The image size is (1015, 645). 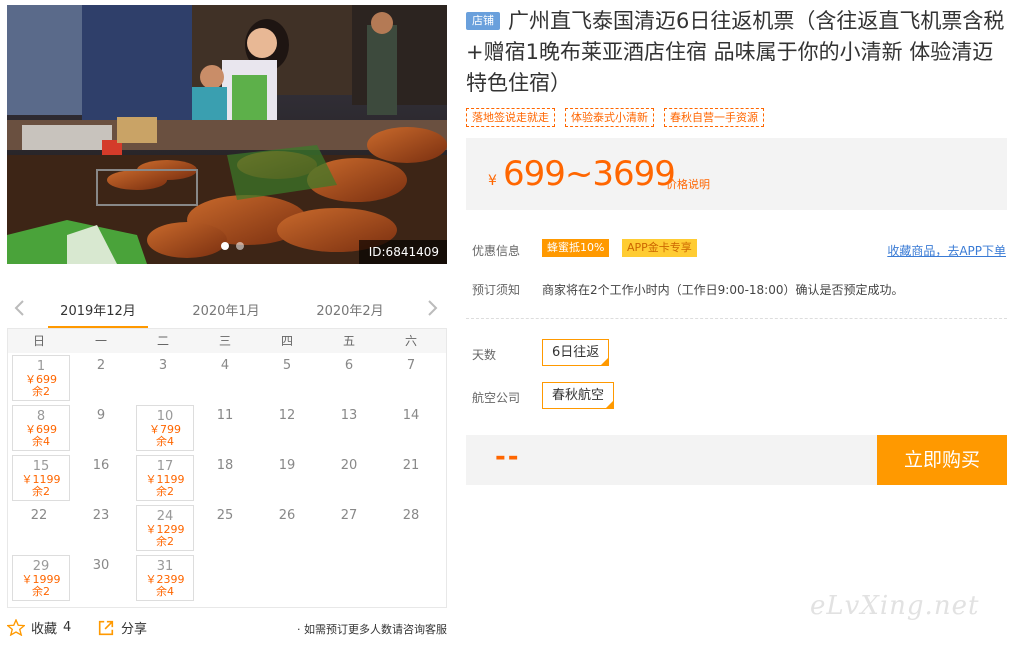 What do you see at coordinates (39, 515) in the screenshot?
I see `day-number: 22` at bounding box center [39, 515].